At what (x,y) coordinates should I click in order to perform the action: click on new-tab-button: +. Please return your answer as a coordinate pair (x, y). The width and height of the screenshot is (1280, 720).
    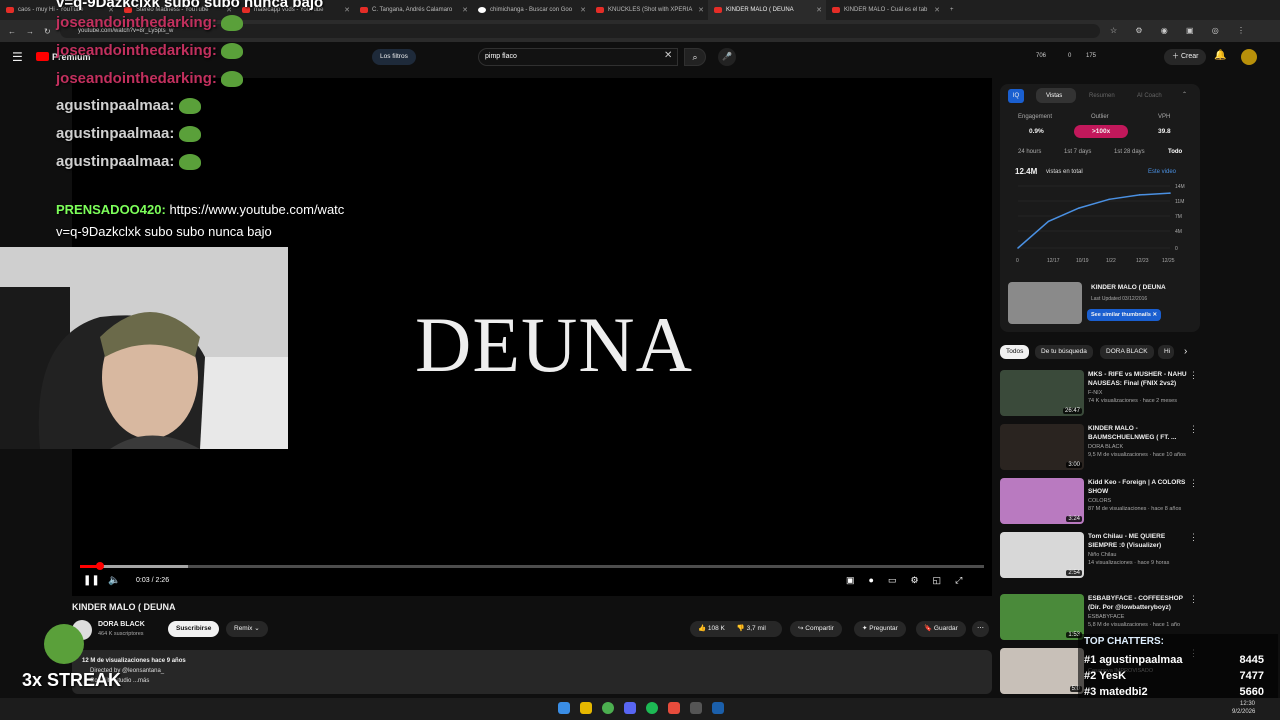
    Looking at the image, I should click on (954, 10).